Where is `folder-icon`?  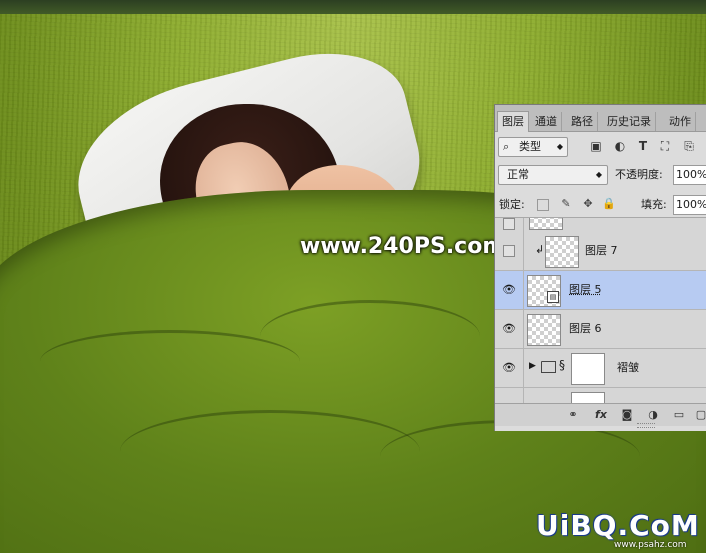 folder-icon is located at coordinates (548, 367).